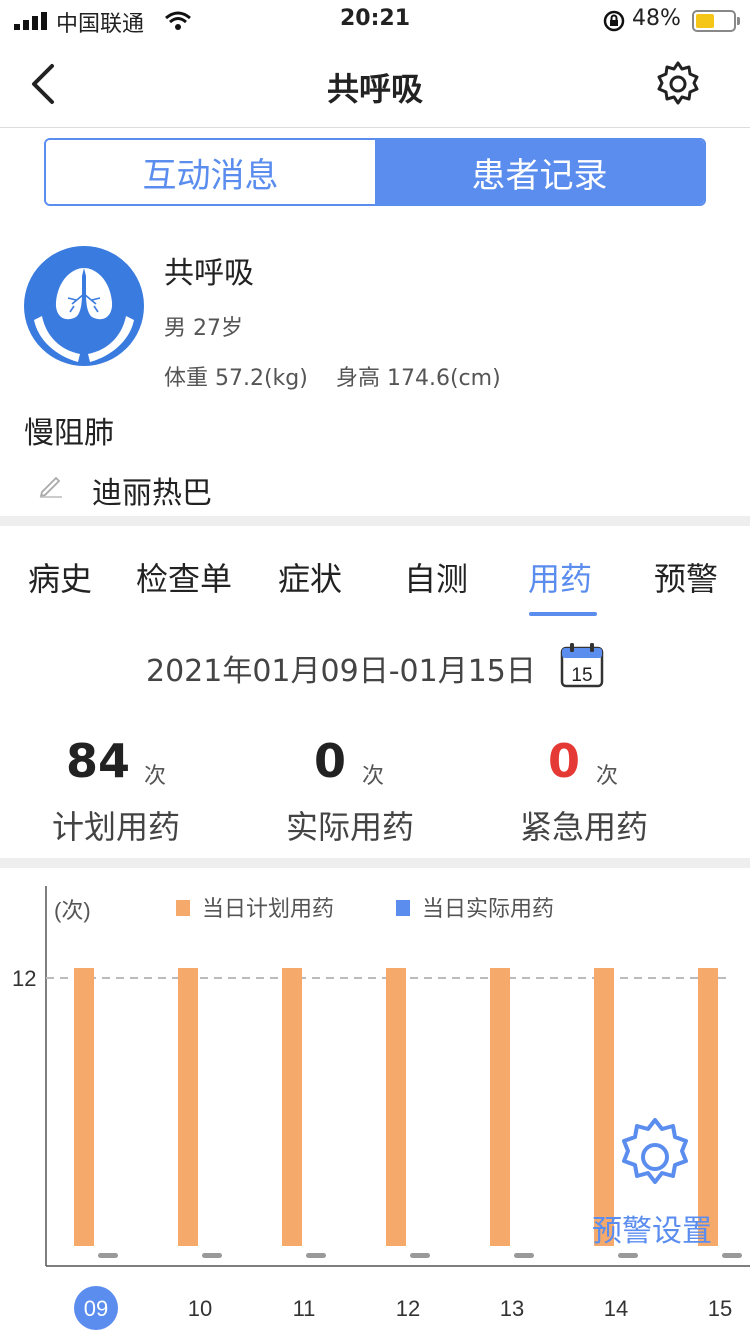  I want to click on tab-history: 病史, so click(60, 577).